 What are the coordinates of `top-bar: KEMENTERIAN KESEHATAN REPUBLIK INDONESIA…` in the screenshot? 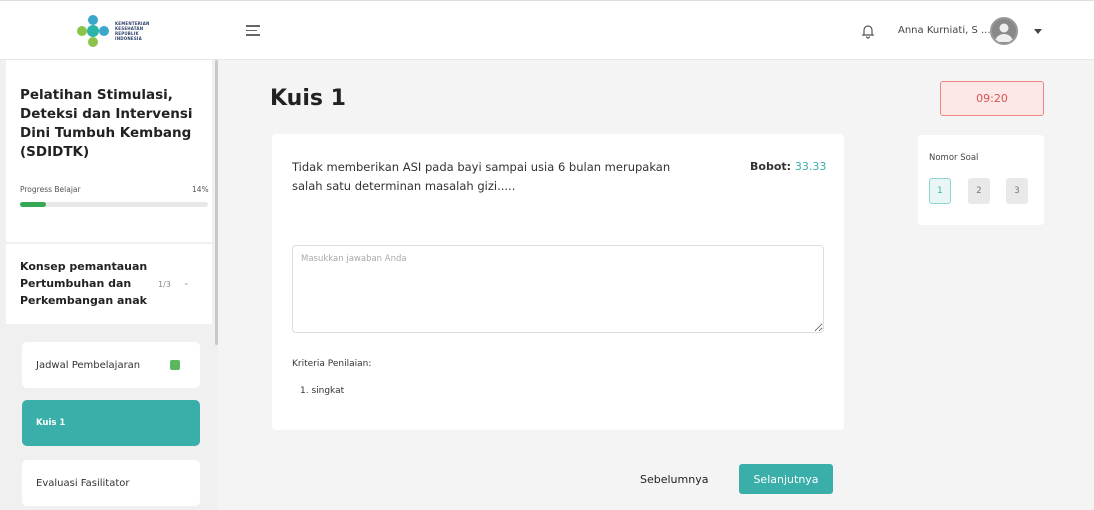 It's located at (547, 30).